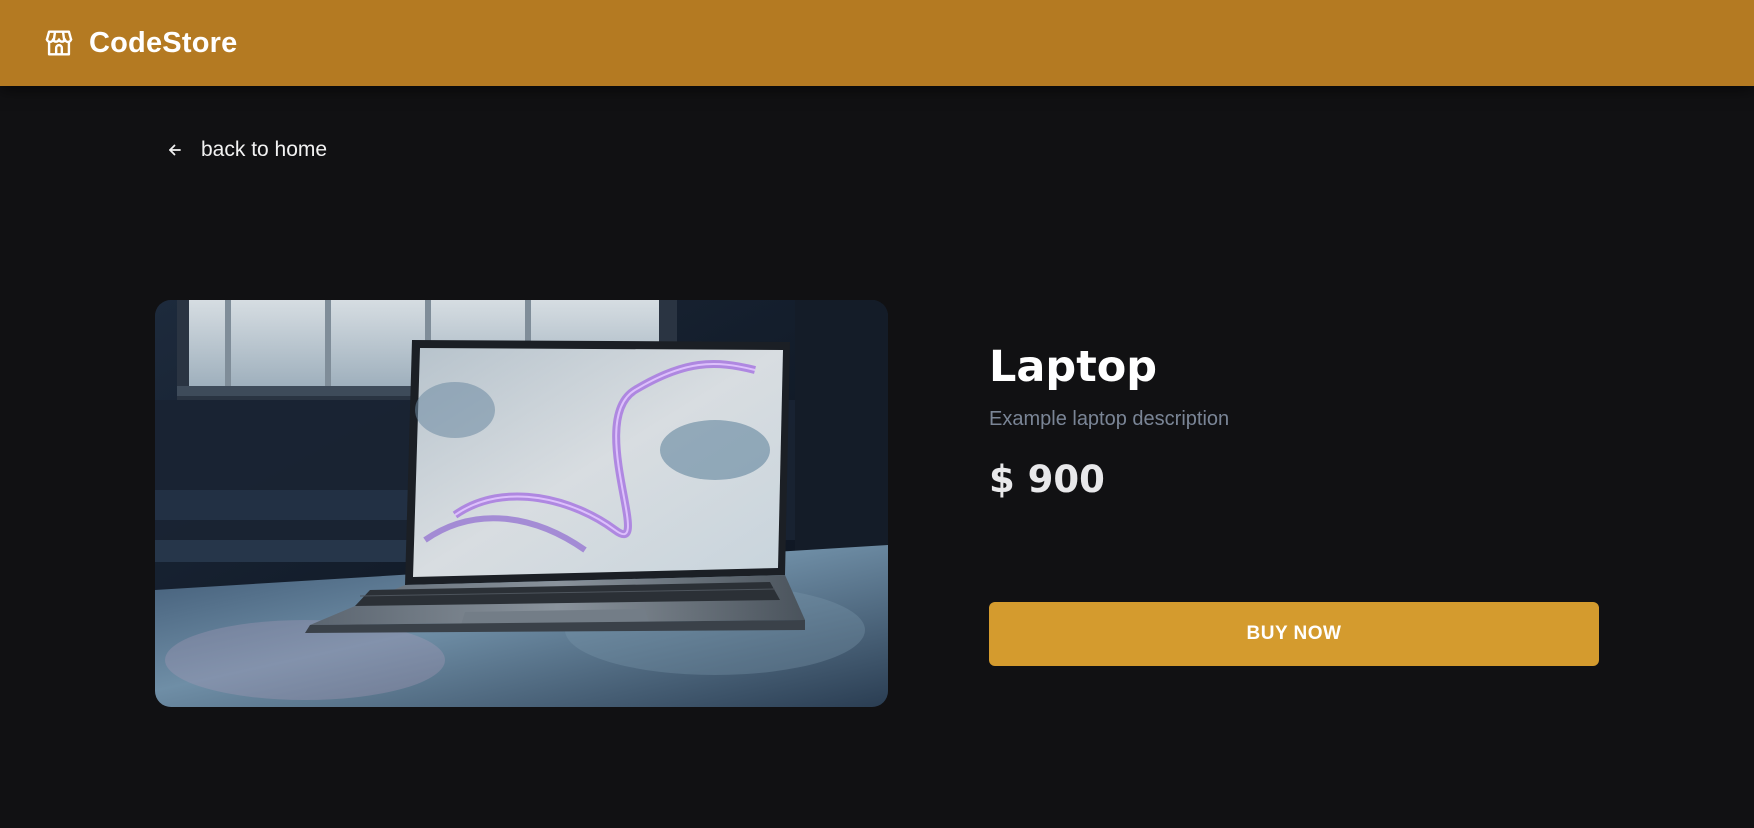  What do you see at coordinates (1073, 367) in the screenshot?
I see `product-title: Laptop` at bounding box center [1073, 367].